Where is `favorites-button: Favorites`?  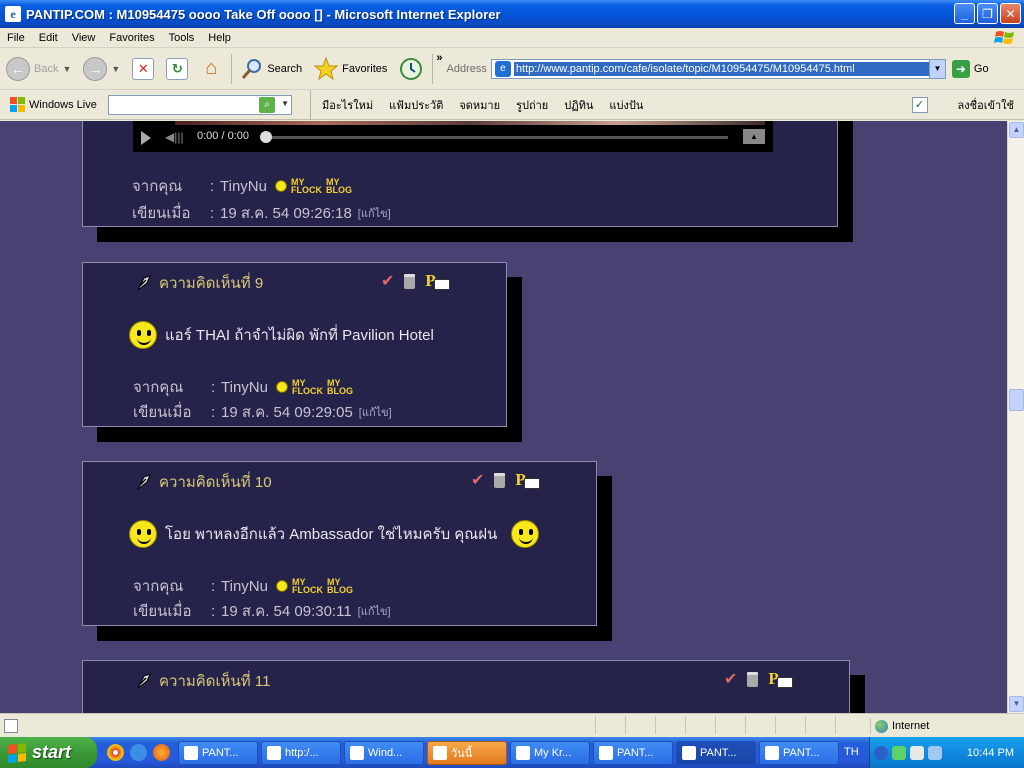
favorites-button: Favorites is located at coordinates (350, 69).